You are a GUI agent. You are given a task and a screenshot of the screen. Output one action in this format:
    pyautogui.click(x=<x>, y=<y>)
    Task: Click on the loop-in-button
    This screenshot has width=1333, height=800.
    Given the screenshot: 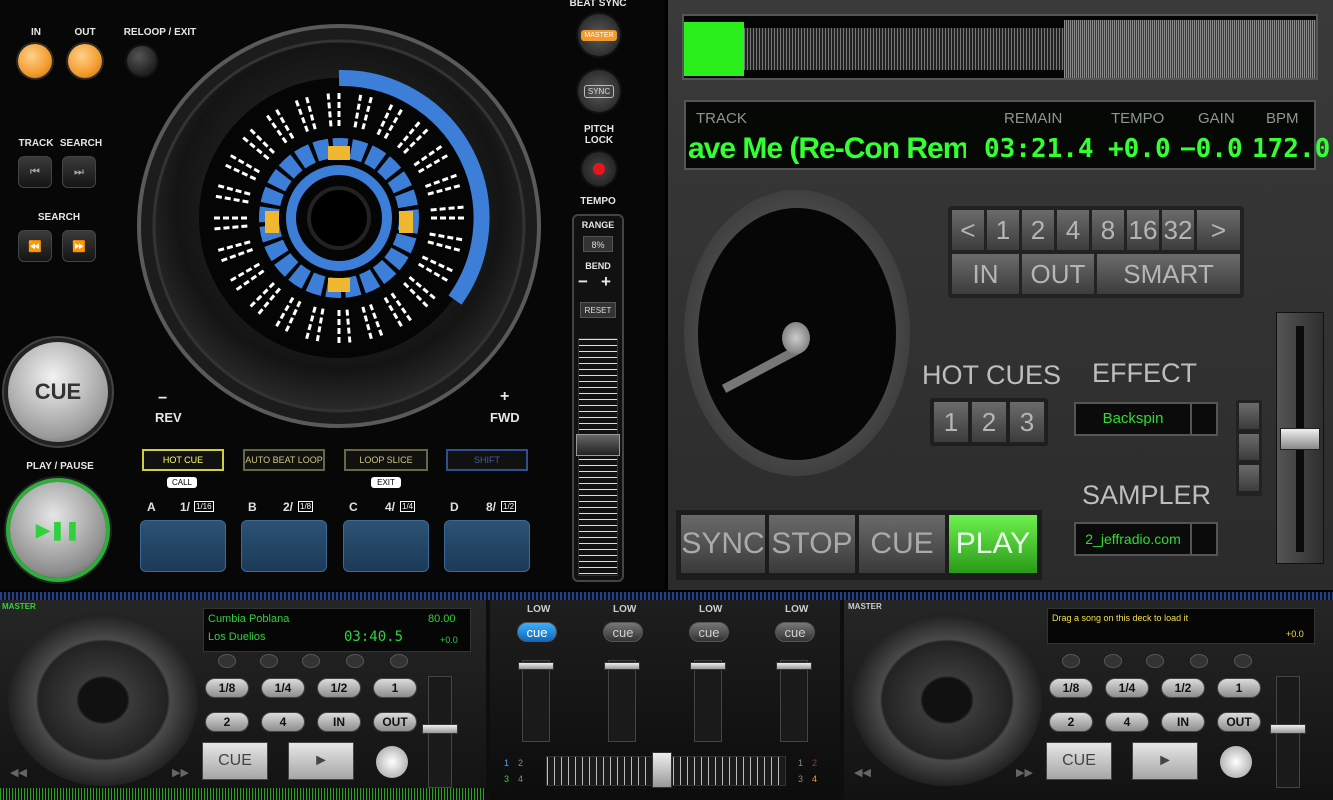 What is the action you would take?
    pyautogui.click(x=35, y=61)
    